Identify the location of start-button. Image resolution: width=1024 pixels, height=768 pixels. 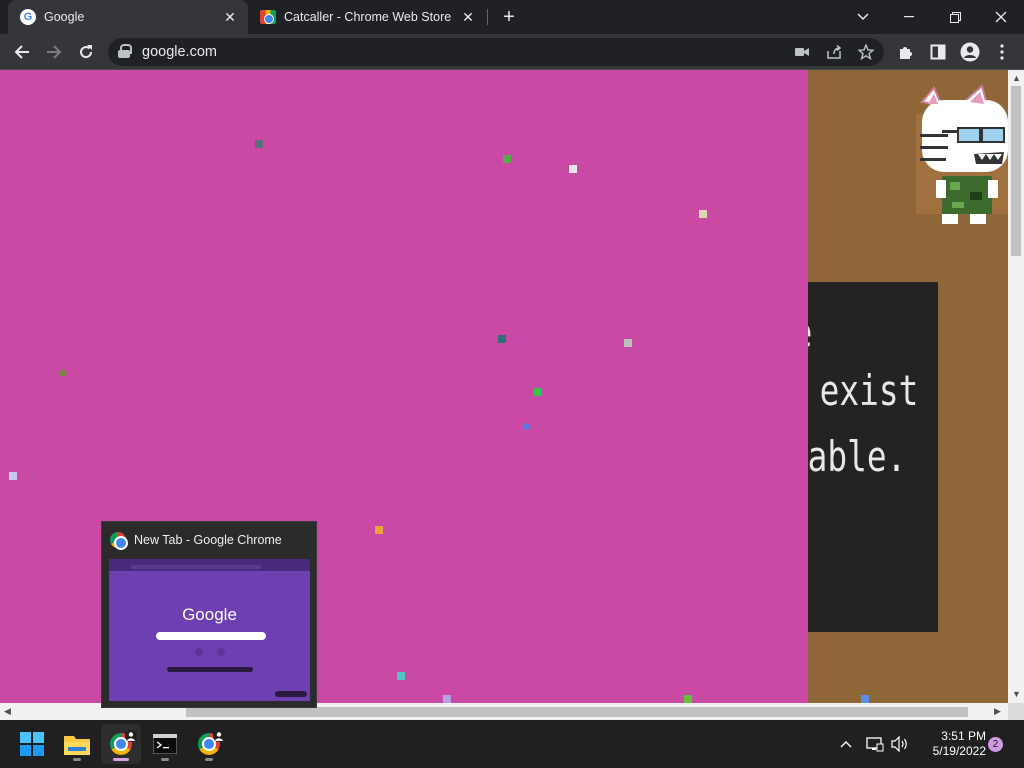
(32, 744).